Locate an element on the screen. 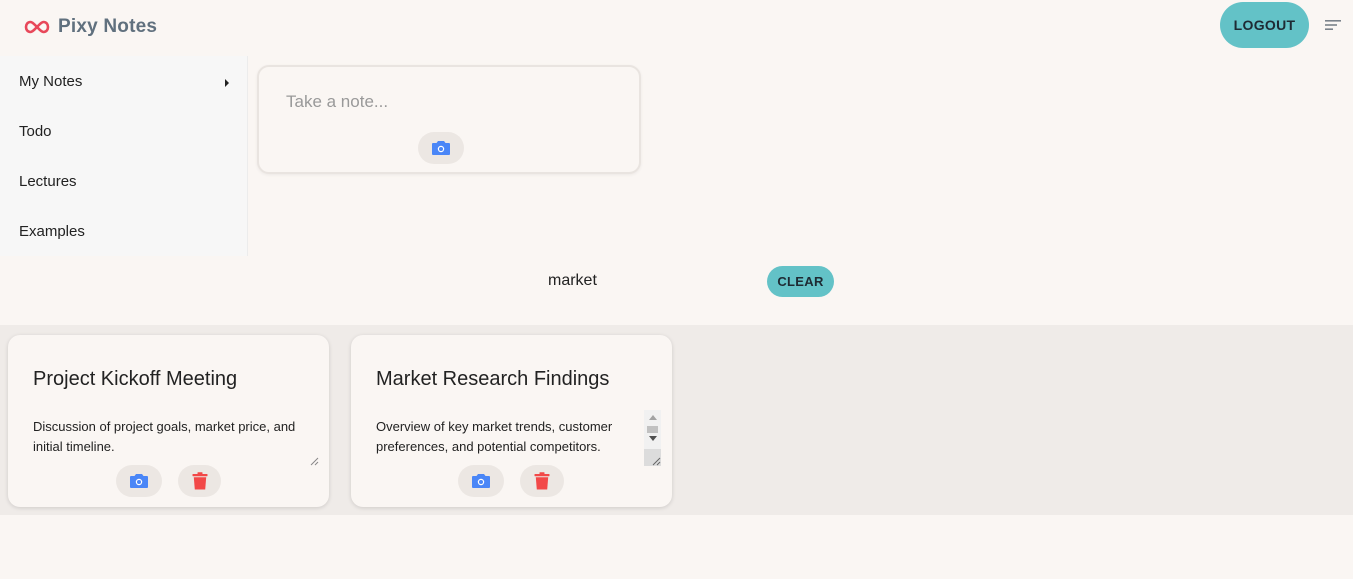 The width and height of the screenshot is (1353, 579). sidebar-item-my-notes: My Notes is located at coordinates (123, 81).